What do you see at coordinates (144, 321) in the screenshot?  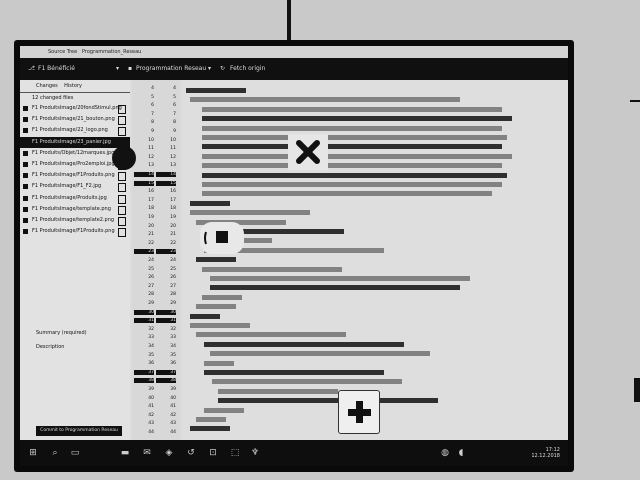 I see `old-line-number: 31` at bounding box center [144, 321].